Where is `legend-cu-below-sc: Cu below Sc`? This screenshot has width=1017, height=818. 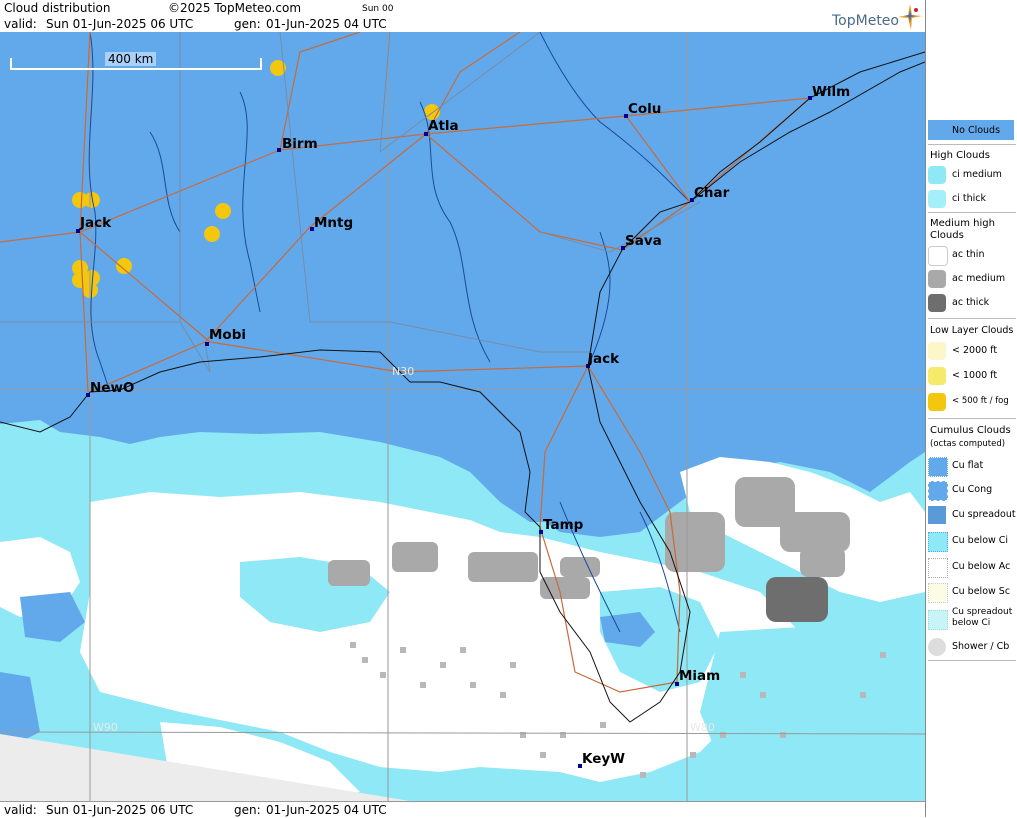
legend-cu-below-sc: Cu below Sc is located at coordinates (972, 592).